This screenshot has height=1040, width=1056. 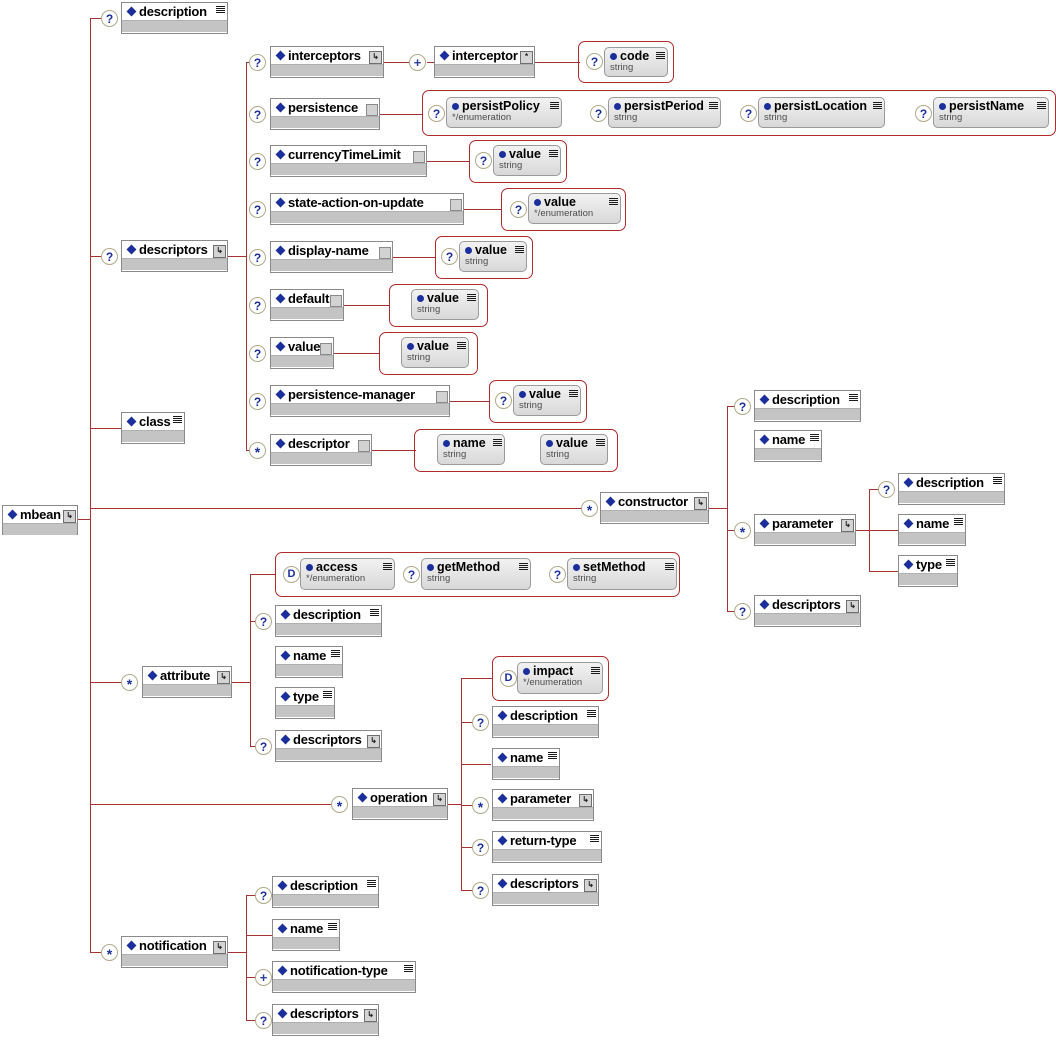 What do you see at coordinates (622, 574) in the screenshot?
I see `node-setMethod: setMethod string` at bounding box center [622, 574].